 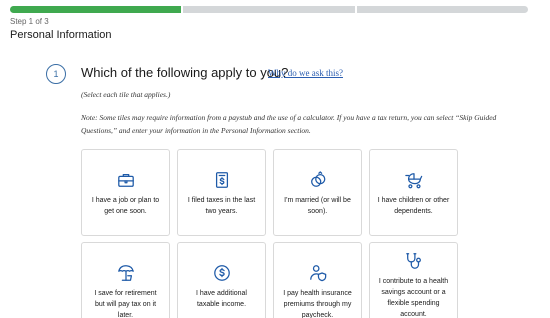 I want to click on why-do-we-ask-link: Why do we ask this?, so click(x=305, y=73).